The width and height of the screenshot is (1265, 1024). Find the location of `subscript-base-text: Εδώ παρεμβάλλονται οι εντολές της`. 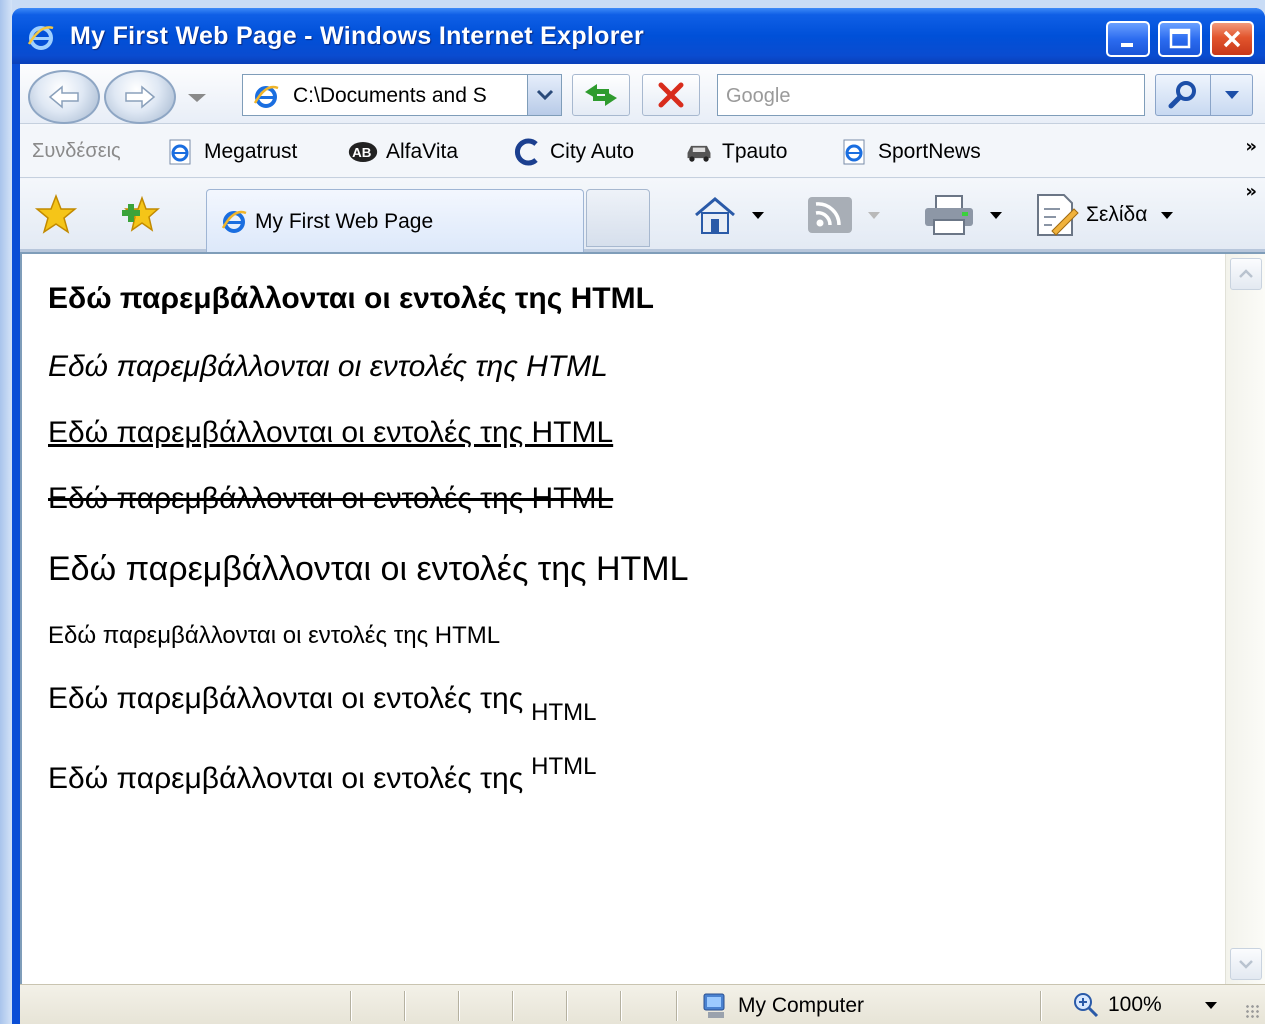

subscript-base-text: Εδώ παρεμβάλλονται οι εντολές της is located at coordinates (286, 698).